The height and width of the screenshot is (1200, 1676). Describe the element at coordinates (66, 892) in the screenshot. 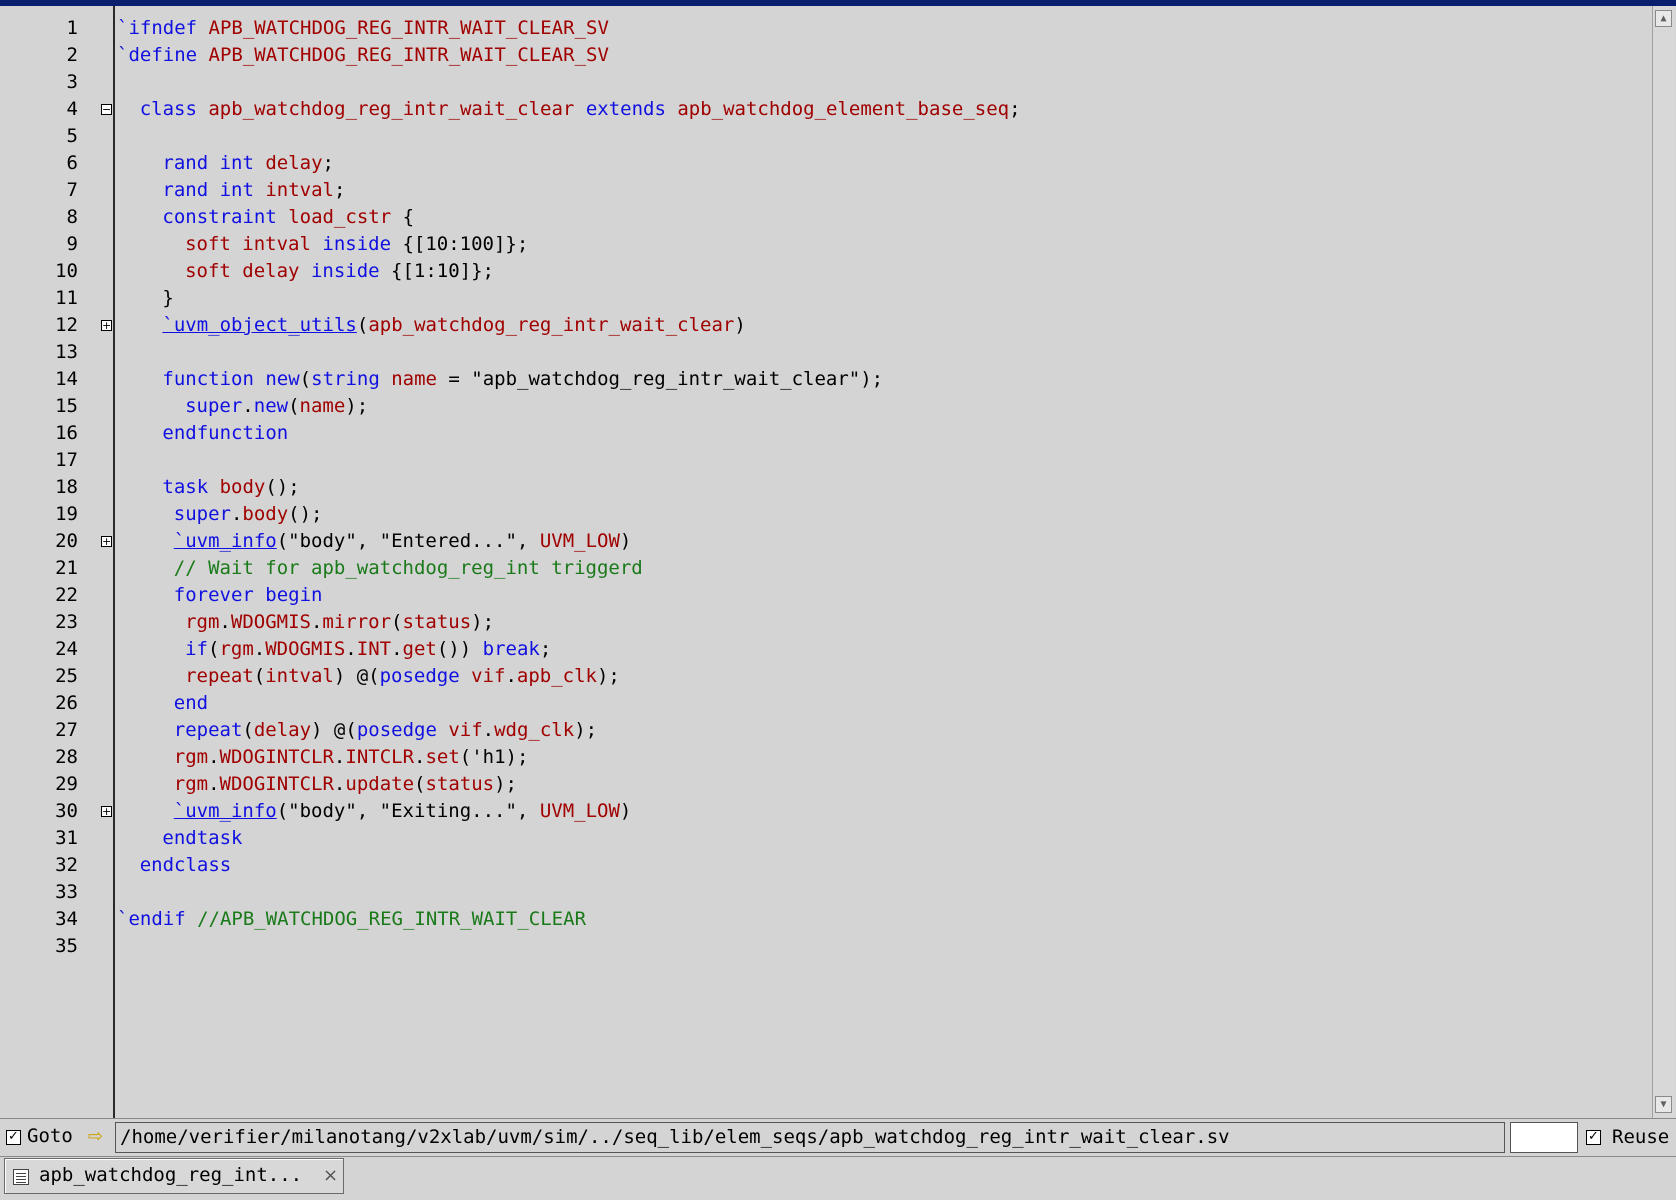

I see `line-number: 33` at that location.